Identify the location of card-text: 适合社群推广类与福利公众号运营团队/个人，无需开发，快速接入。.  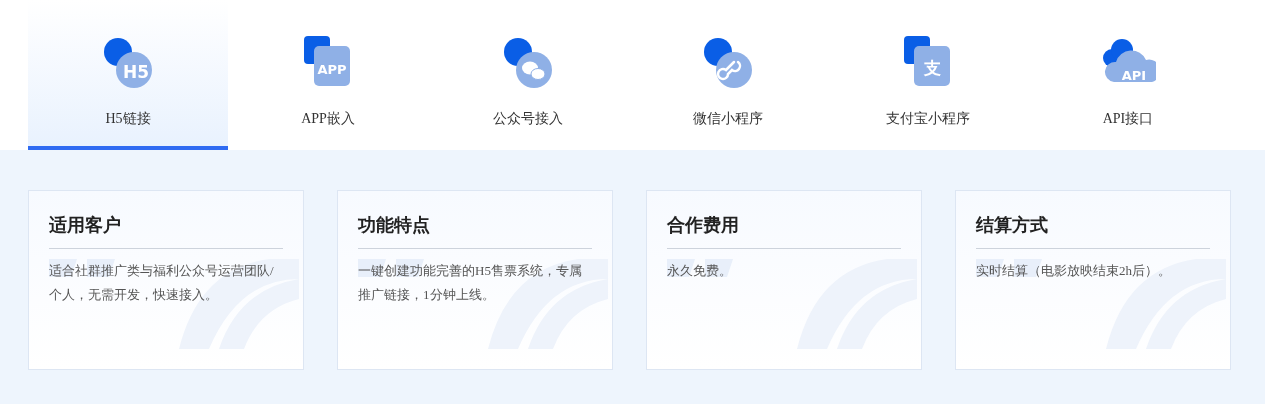
(162, 283).